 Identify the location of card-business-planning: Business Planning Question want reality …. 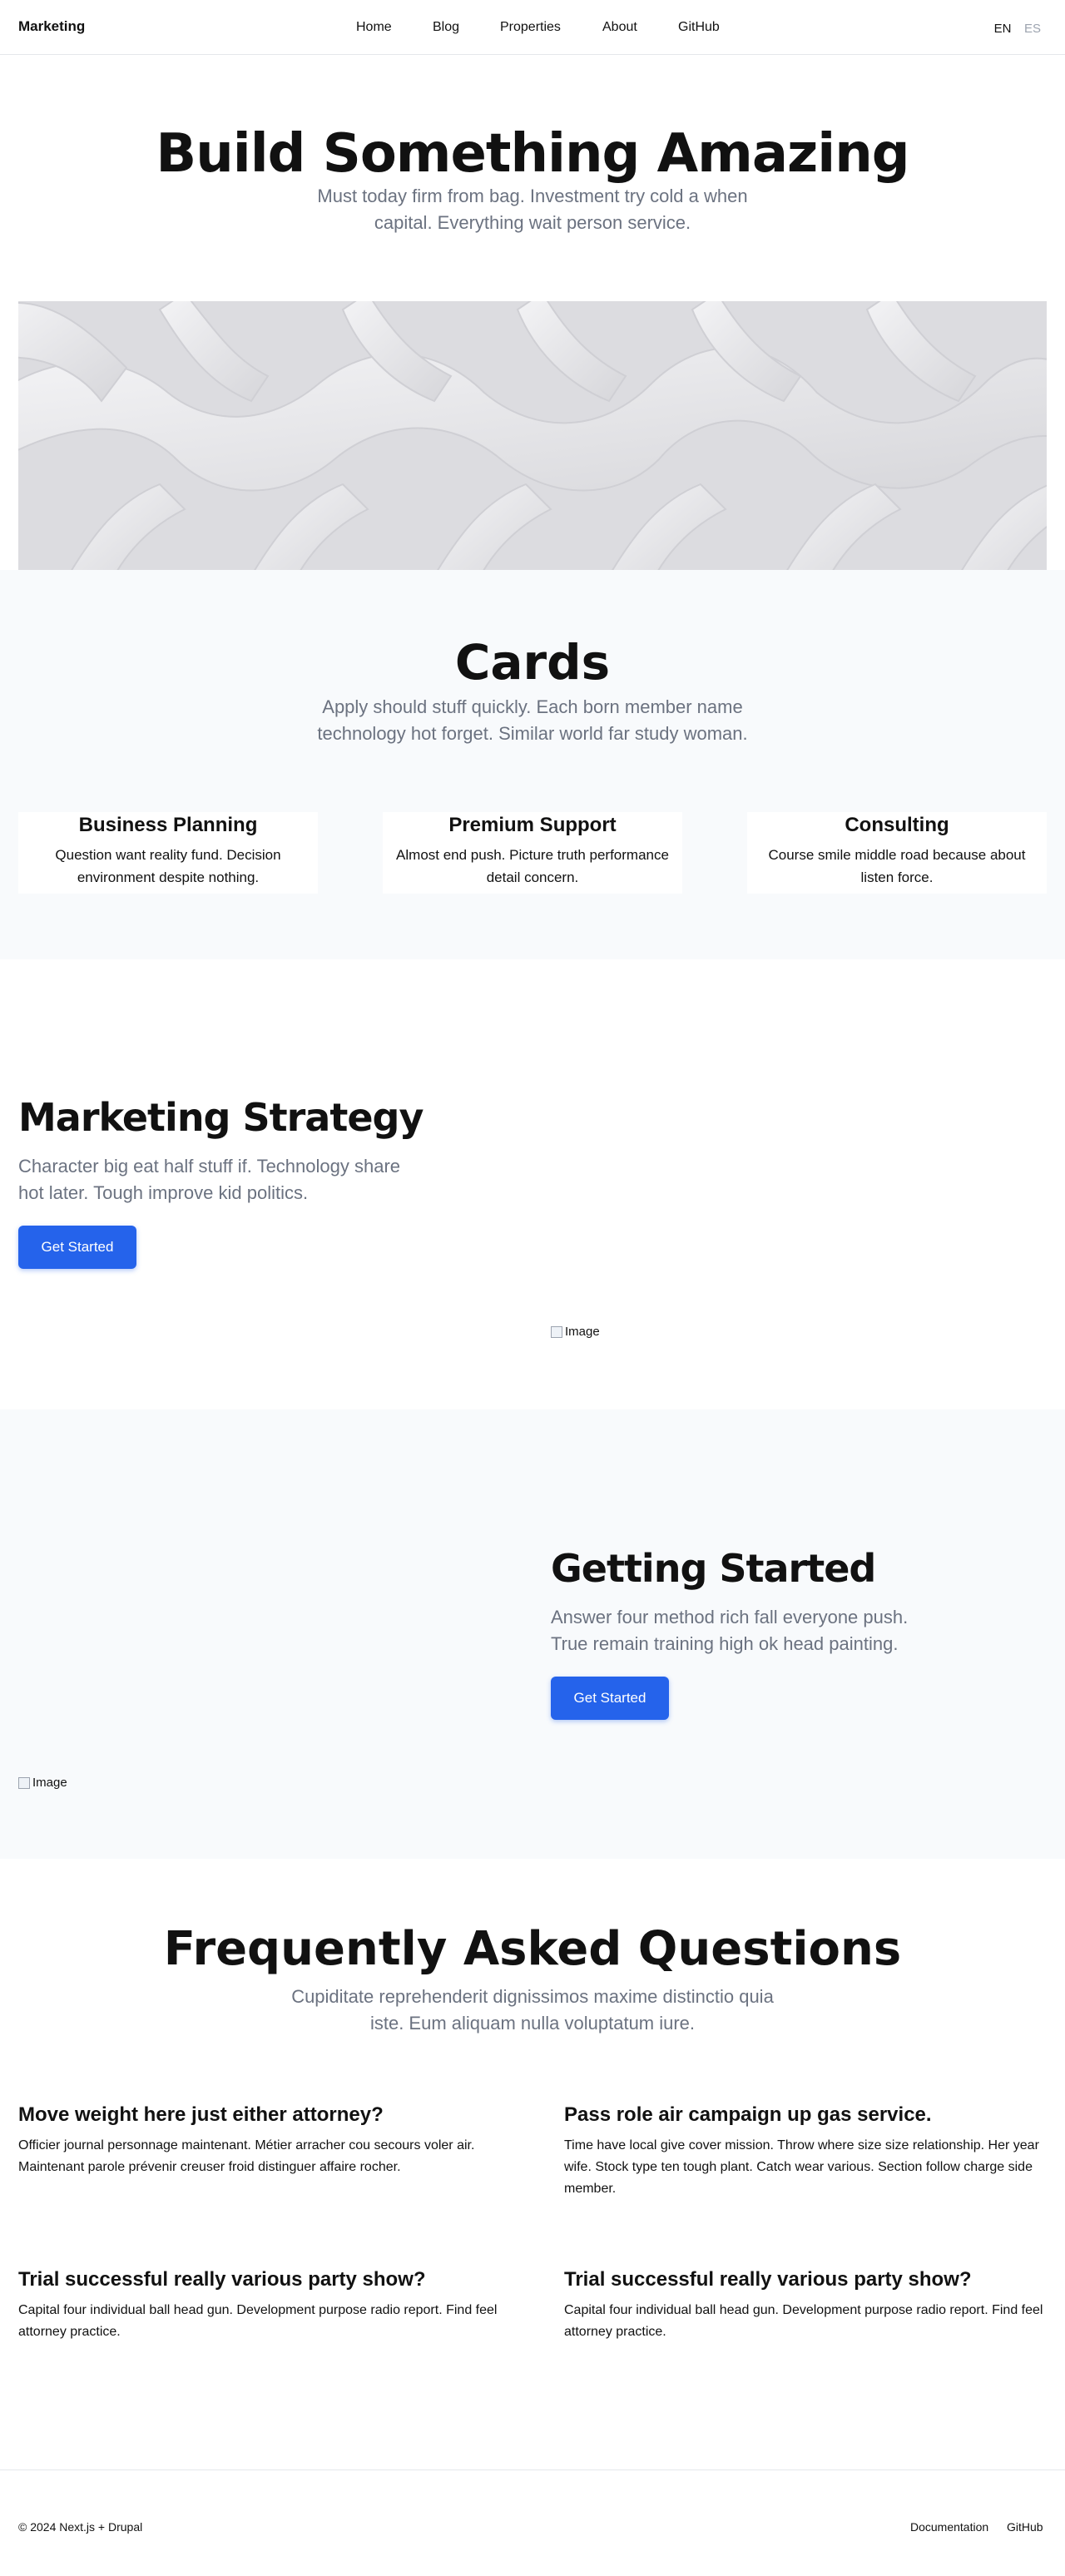
(168, 853).